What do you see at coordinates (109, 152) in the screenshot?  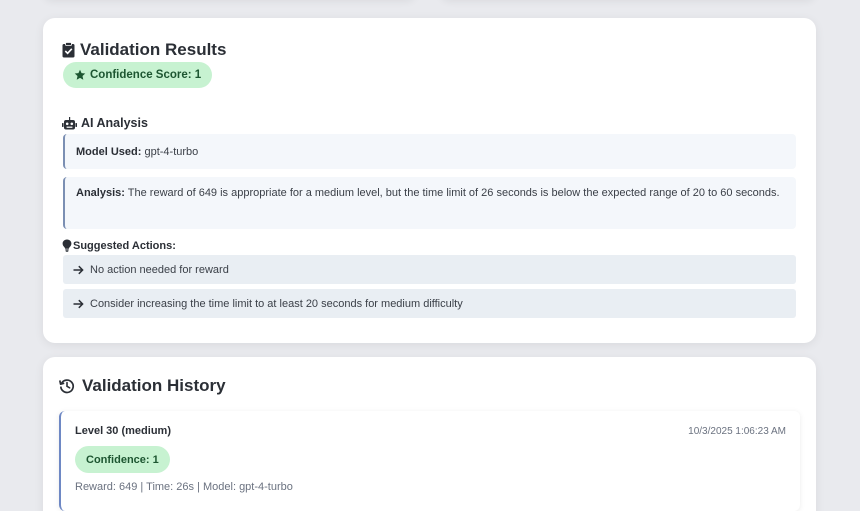 I see `model-used-label: Model Used:` at bounding box center [109, 152].